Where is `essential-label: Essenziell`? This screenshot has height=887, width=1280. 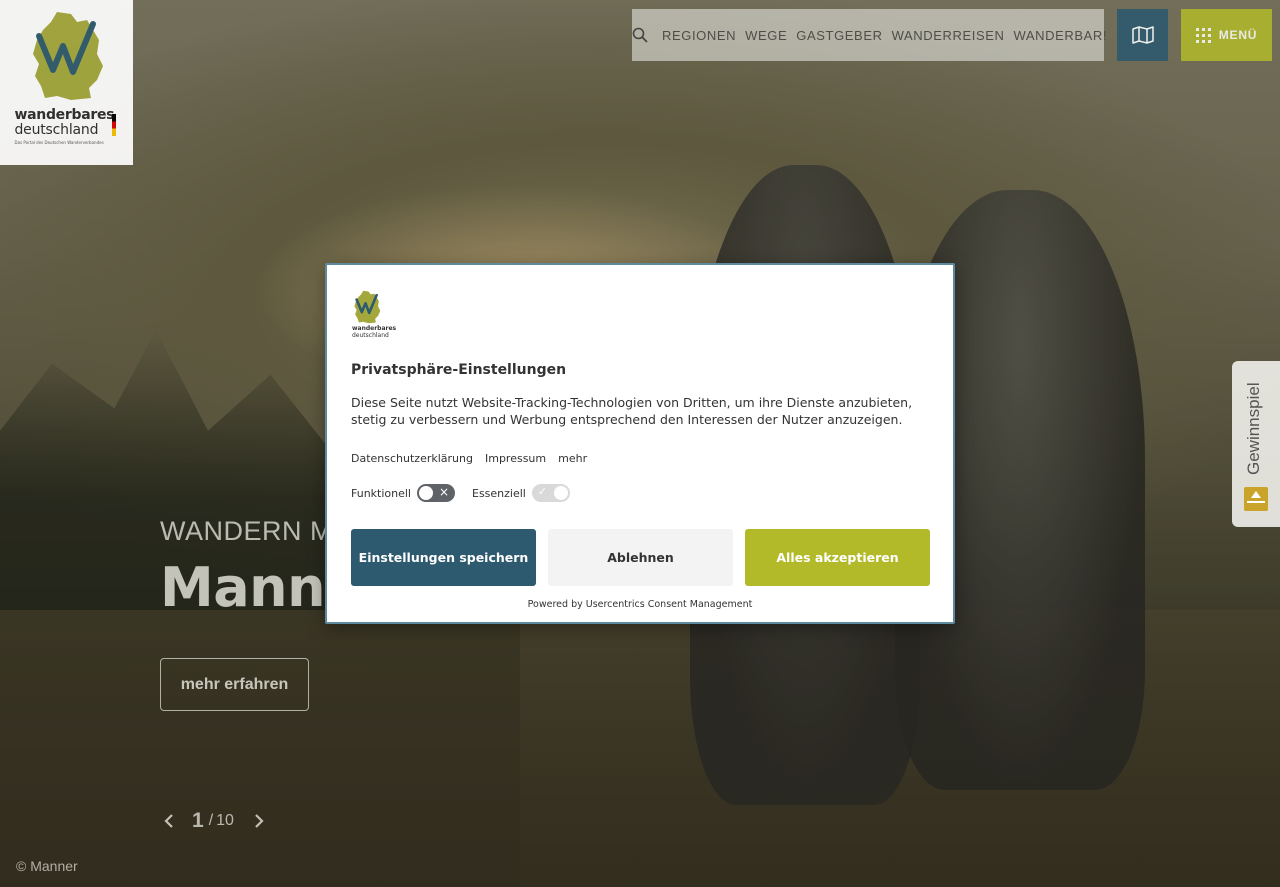 essential-label: Essenziell is located at coordinates (499, 493).